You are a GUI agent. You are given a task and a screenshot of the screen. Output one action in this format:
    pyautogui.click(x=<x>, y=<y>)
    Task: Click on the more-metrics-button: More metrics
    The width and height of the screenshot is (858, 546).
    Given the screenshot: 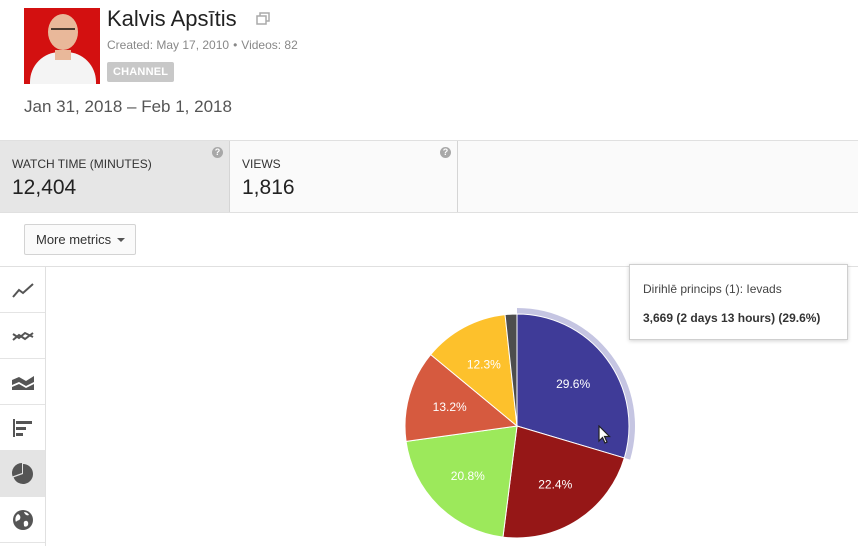 What is the action you would take?
    pyautogui.click(x=80, y=239)
    